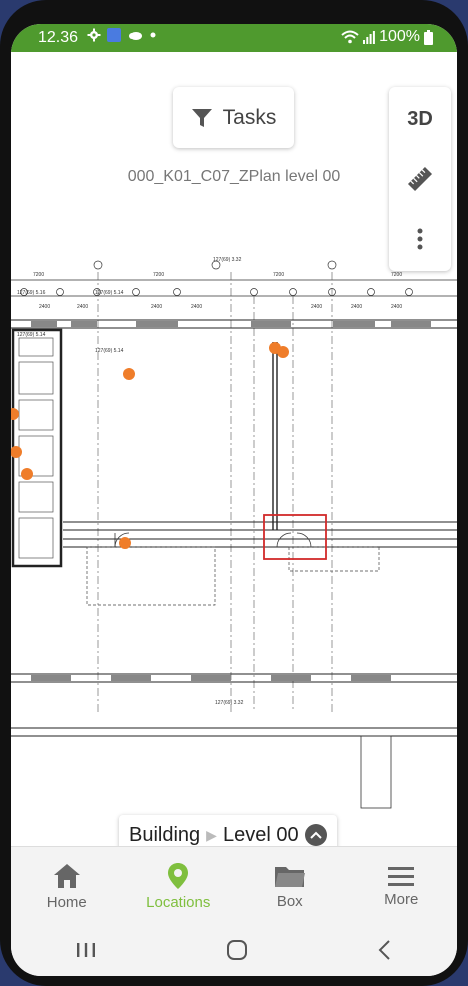  I want to click on 3d-view-button: 3D, so click(420, 119).